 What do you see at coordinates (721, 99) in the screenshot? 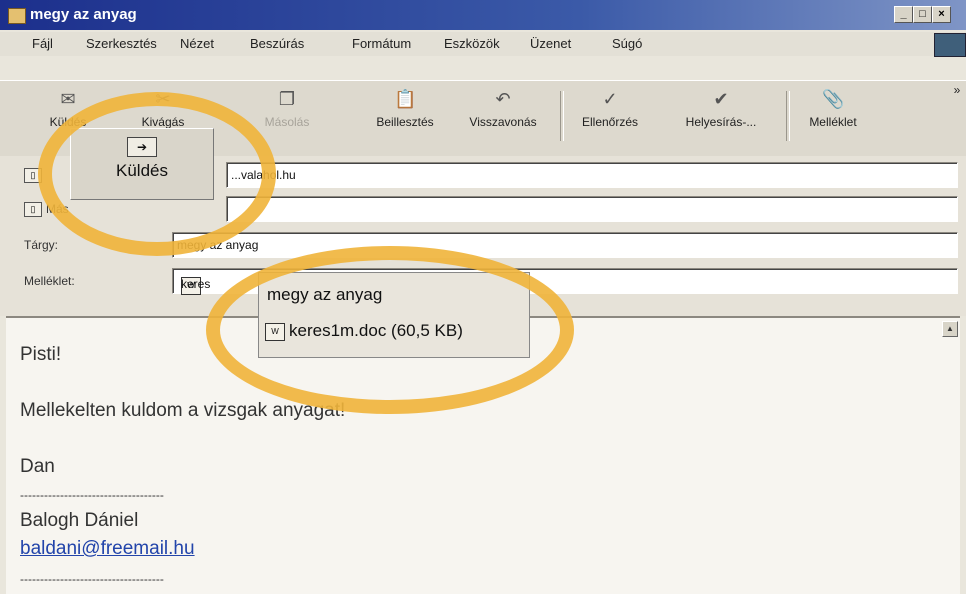
I see `spelling-icon: ✔` at bounding box center [721, 99].